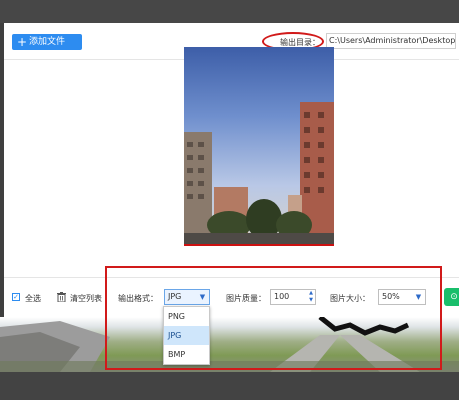 This screenshot has height=400, width=459. What do you see at coordinates (61, 297) in the screenshot?
I see `trash-icon` at bounding box center [61, 297].